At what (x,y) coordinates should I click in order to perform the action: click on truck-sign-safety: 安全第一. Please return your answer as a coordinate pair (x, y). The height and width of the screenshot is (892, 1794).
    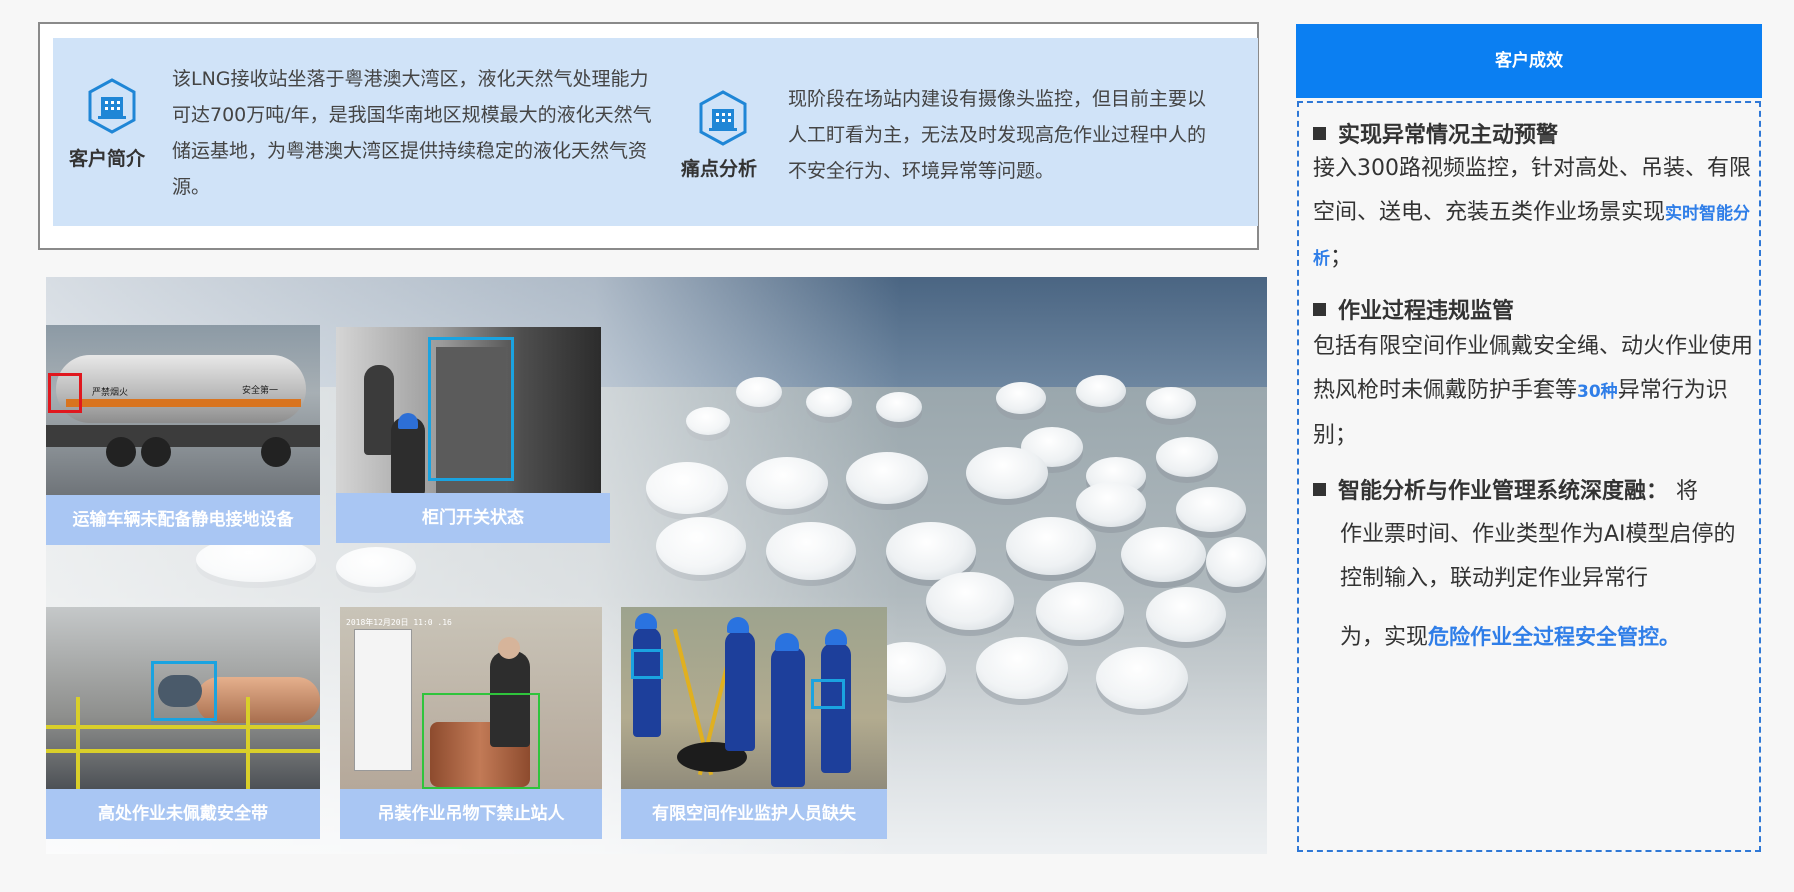
    Looking at the image, I should click on (260, 391).